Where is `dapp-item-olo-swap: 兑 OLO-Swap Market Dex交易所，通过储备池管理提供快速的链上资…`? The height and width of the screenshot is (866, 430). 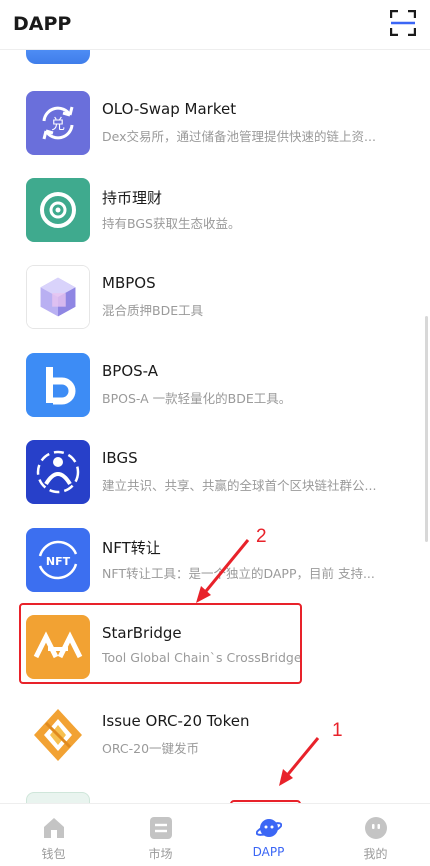 dapp-item-olo-swap: 兑 OLO-Swap Market Dex交易所，通过储备池管理提供快速的链上资… is located at coordinates (215, 121).